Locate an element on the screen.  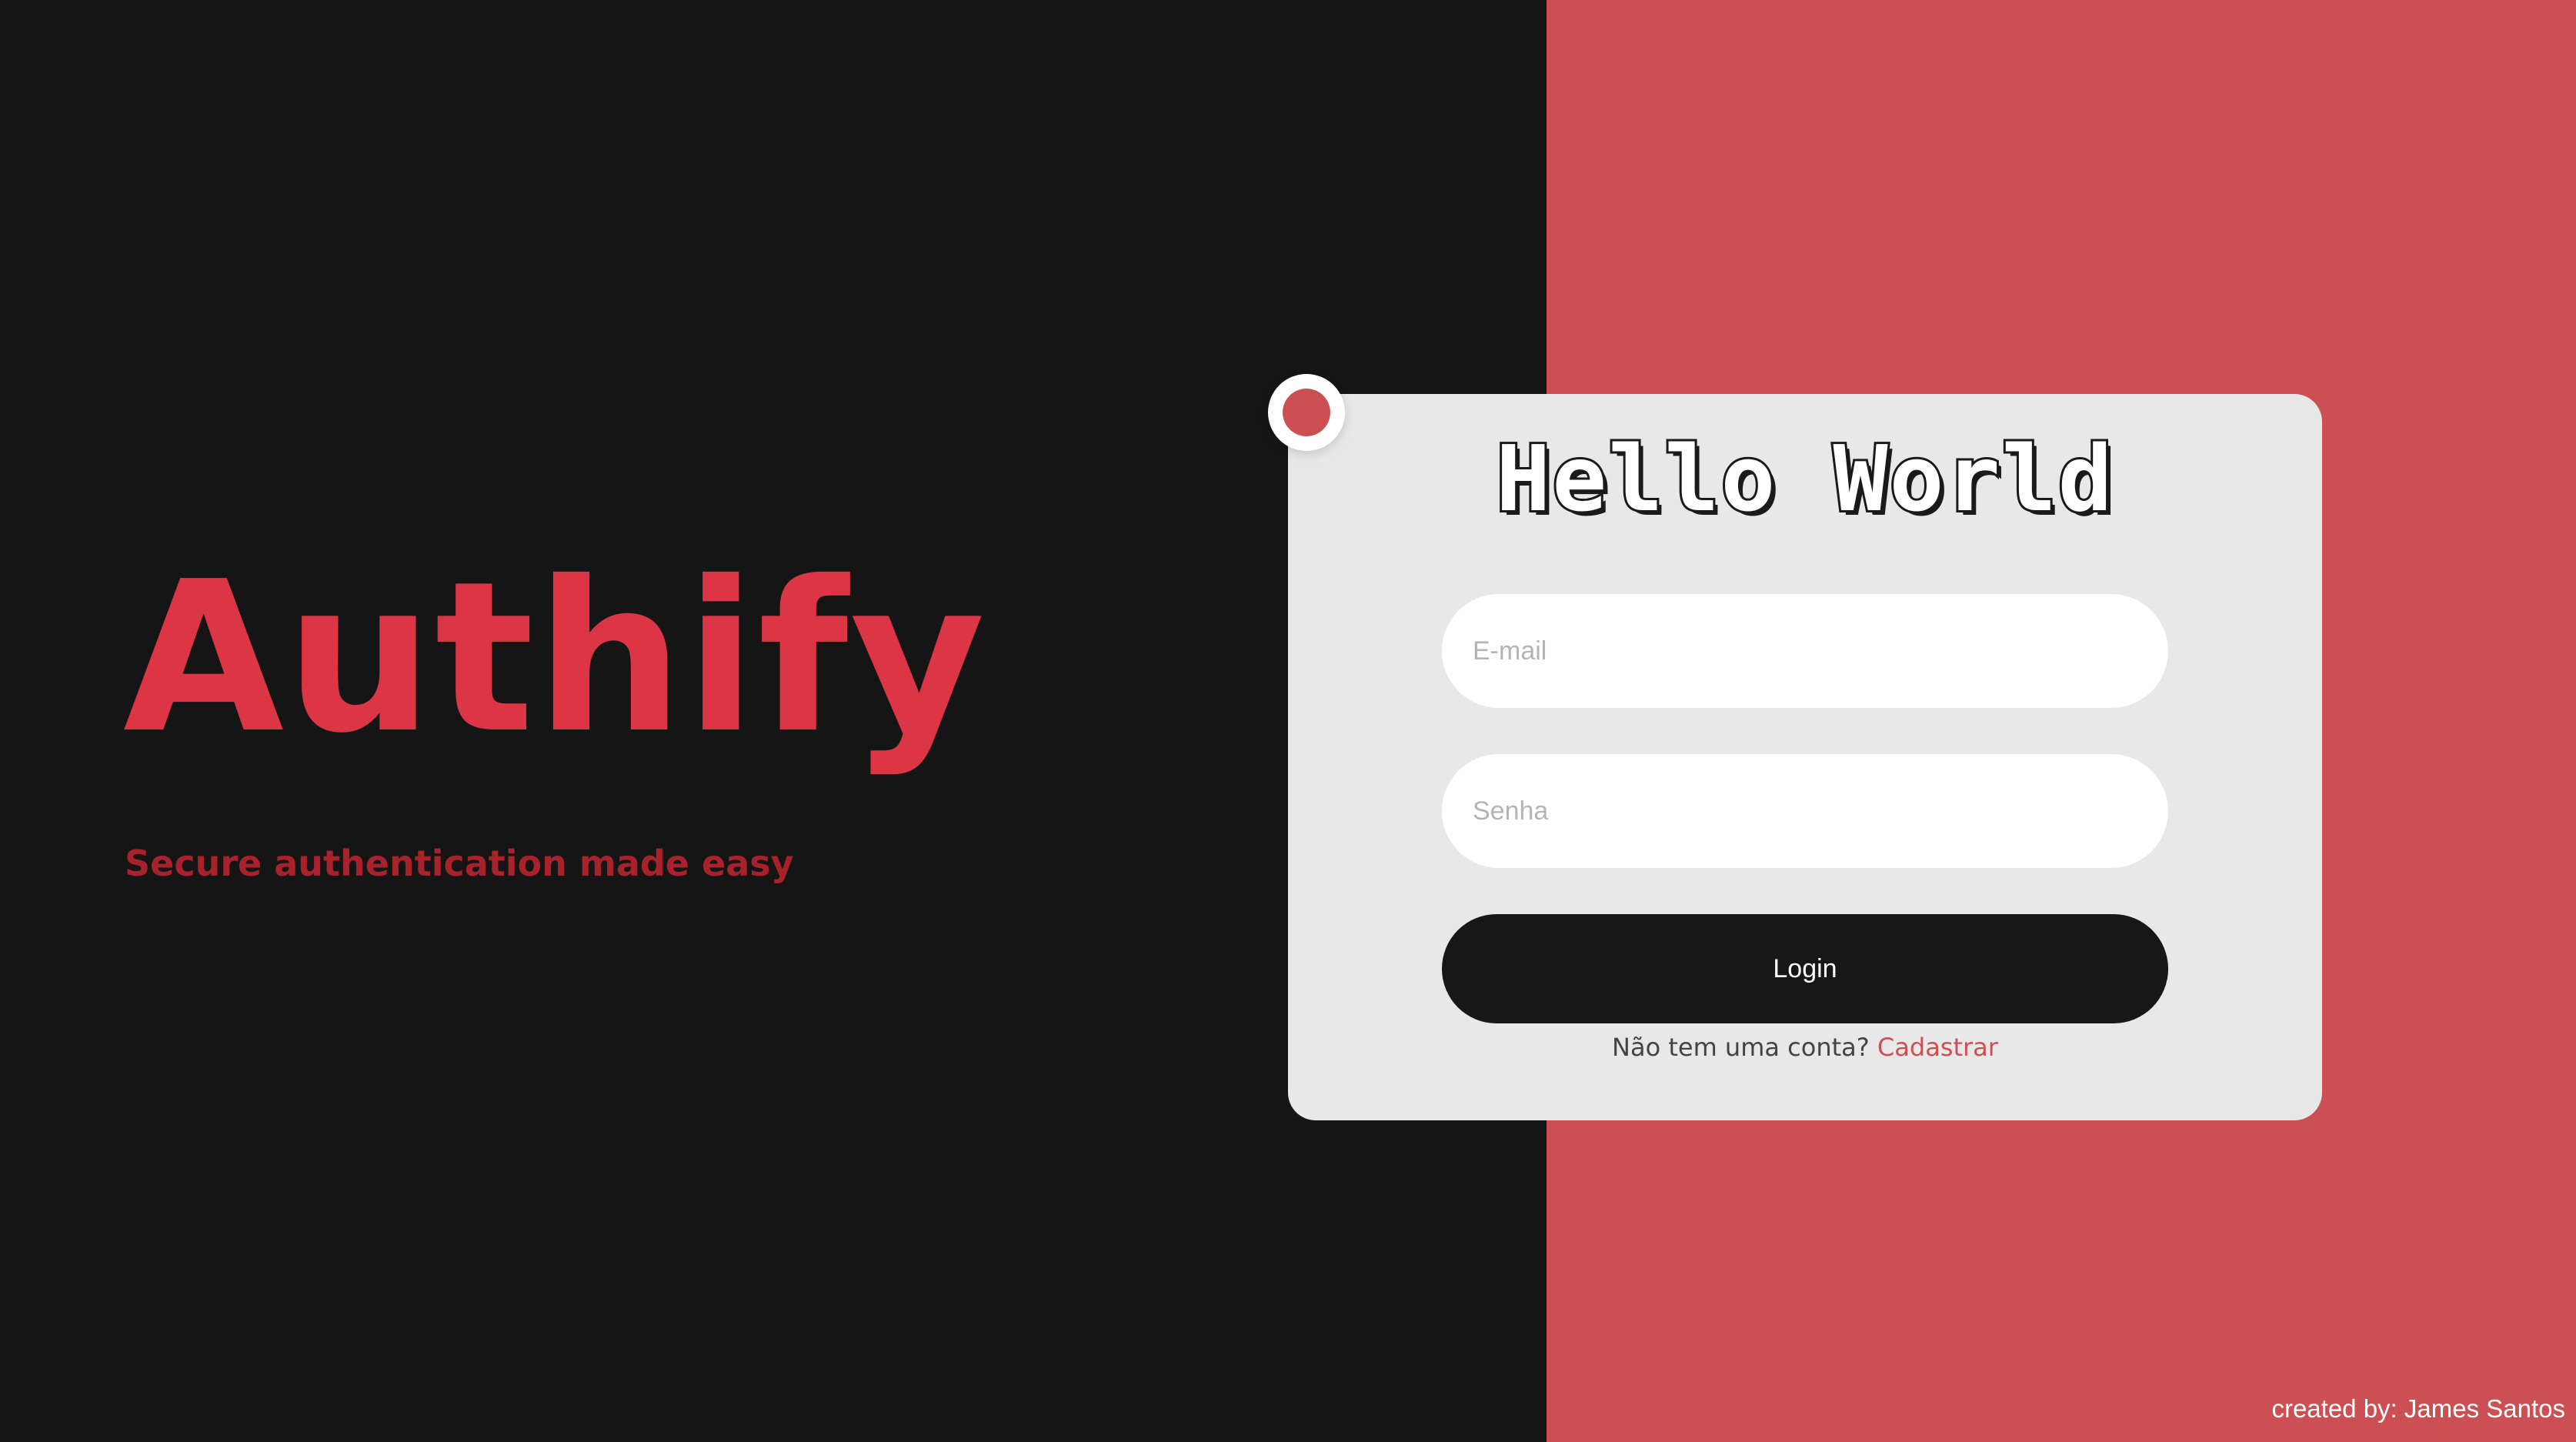
signup-link: Cadastrar is located at coordinates (1937, 1047).